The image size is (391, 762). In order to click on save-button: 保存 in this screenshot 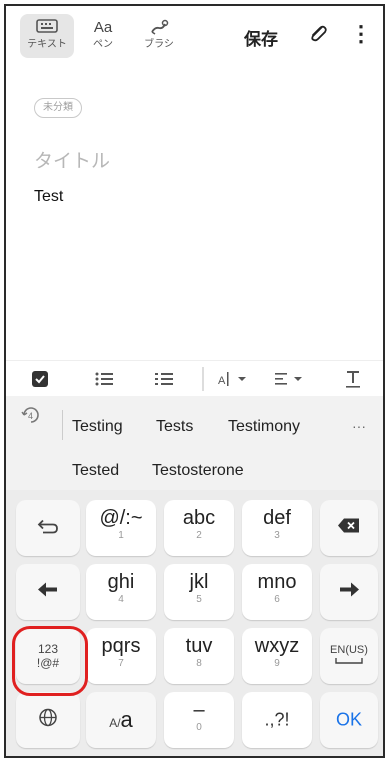, I will do `click(261, 37)`.